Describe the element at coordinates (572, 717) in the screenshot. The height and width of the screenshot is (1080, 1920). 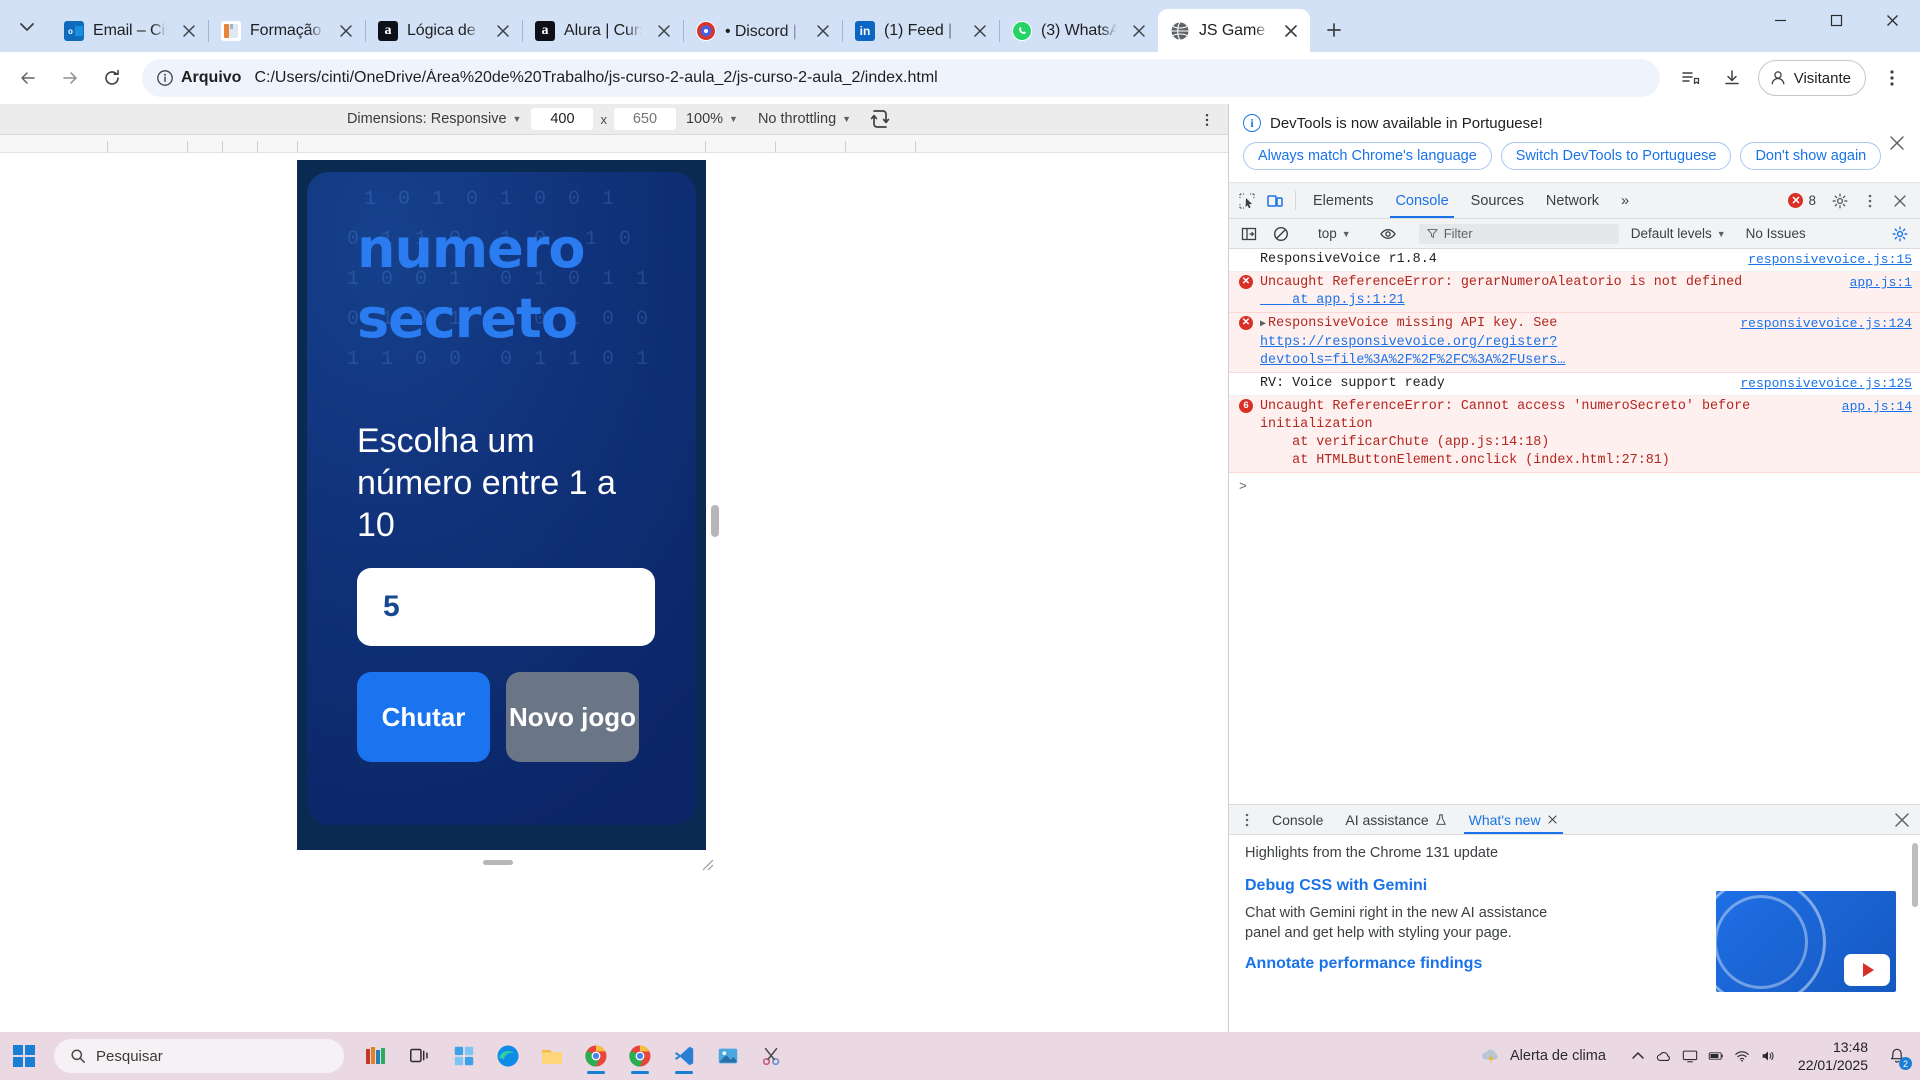
I see `novo-jogo-button: Novo jogo` at that location.